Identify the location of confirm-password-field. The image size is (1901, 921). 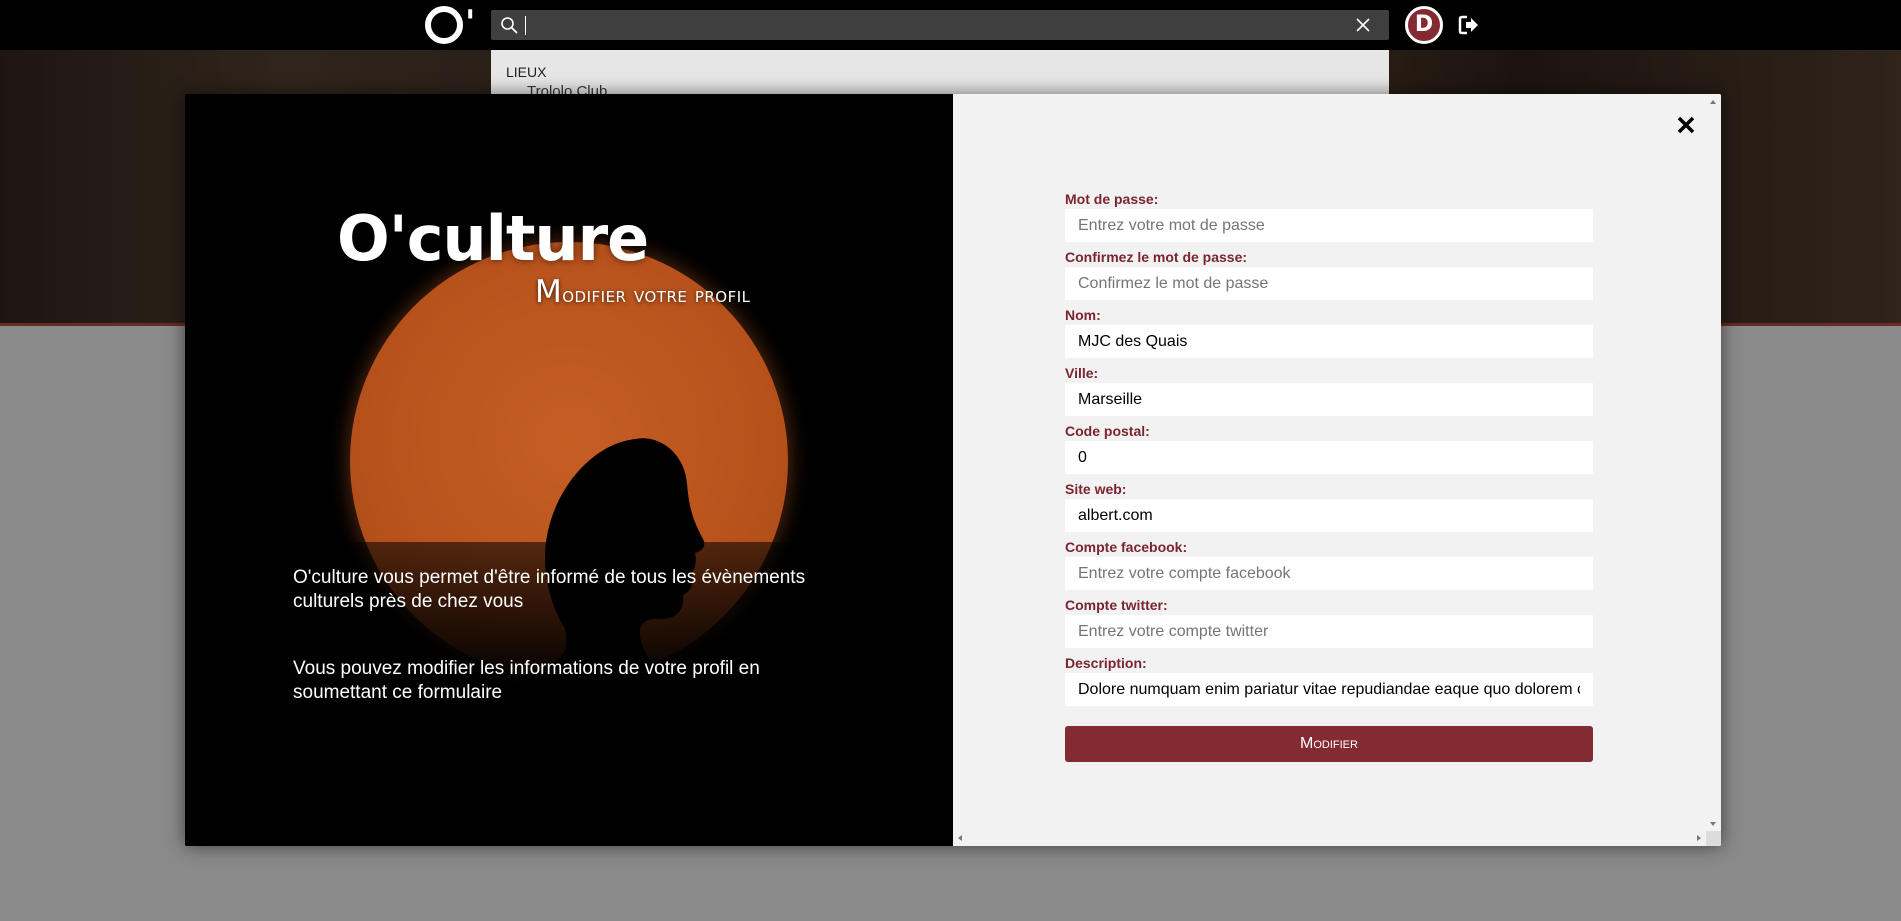
(1329, 283).